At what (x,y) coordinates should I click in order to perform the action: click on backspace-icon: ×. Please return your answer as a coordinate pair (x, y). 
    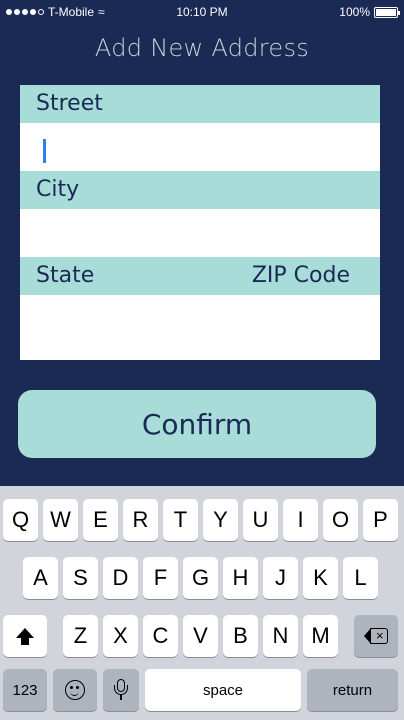
    Looking at the image, I should click on (376, 636).